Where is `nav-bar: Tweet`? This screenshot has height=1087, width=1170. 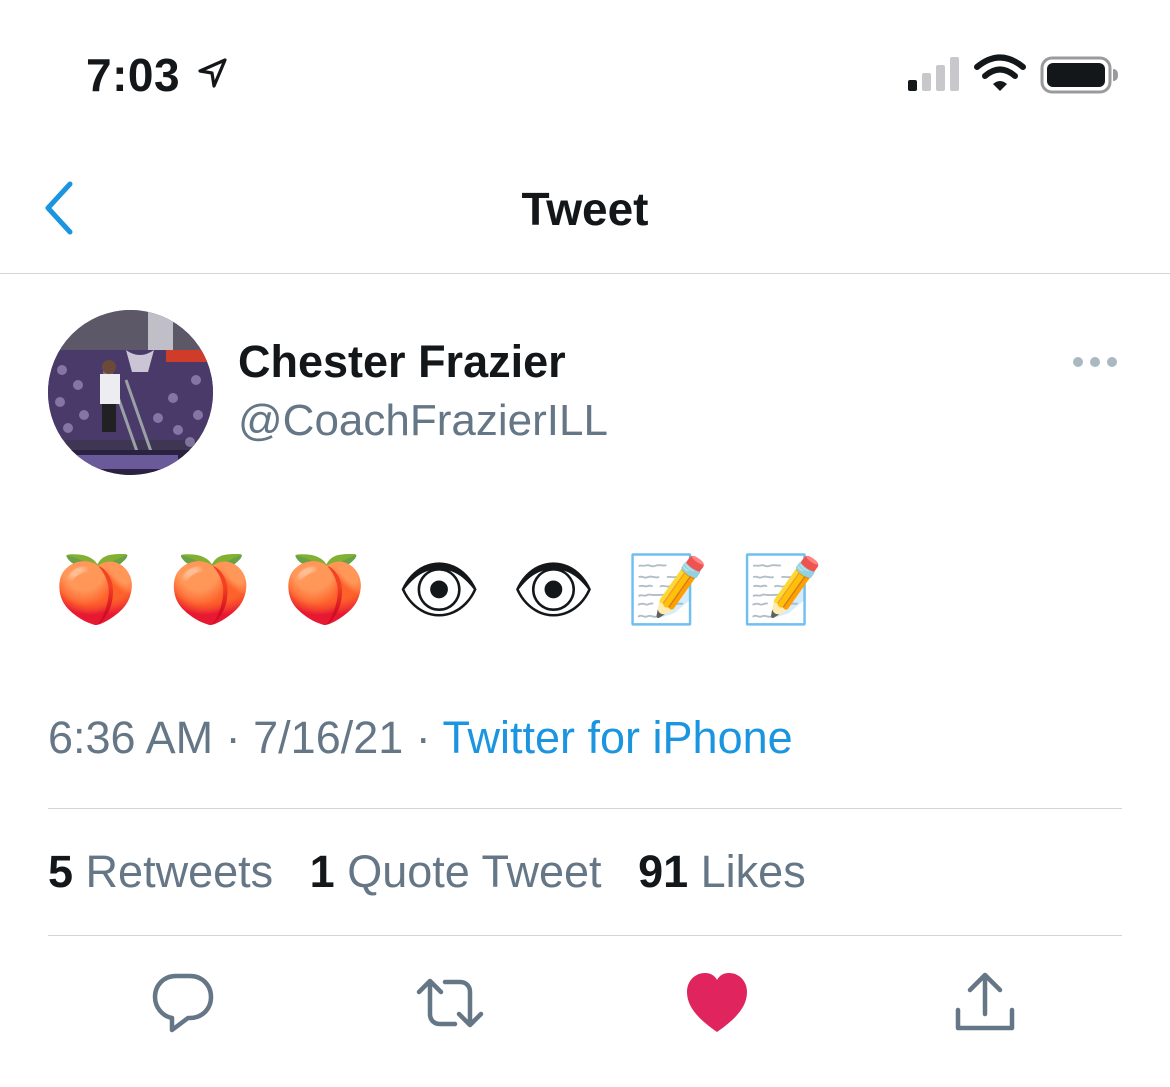
nav-bar: Tweet is located at coordinates (585, 207).